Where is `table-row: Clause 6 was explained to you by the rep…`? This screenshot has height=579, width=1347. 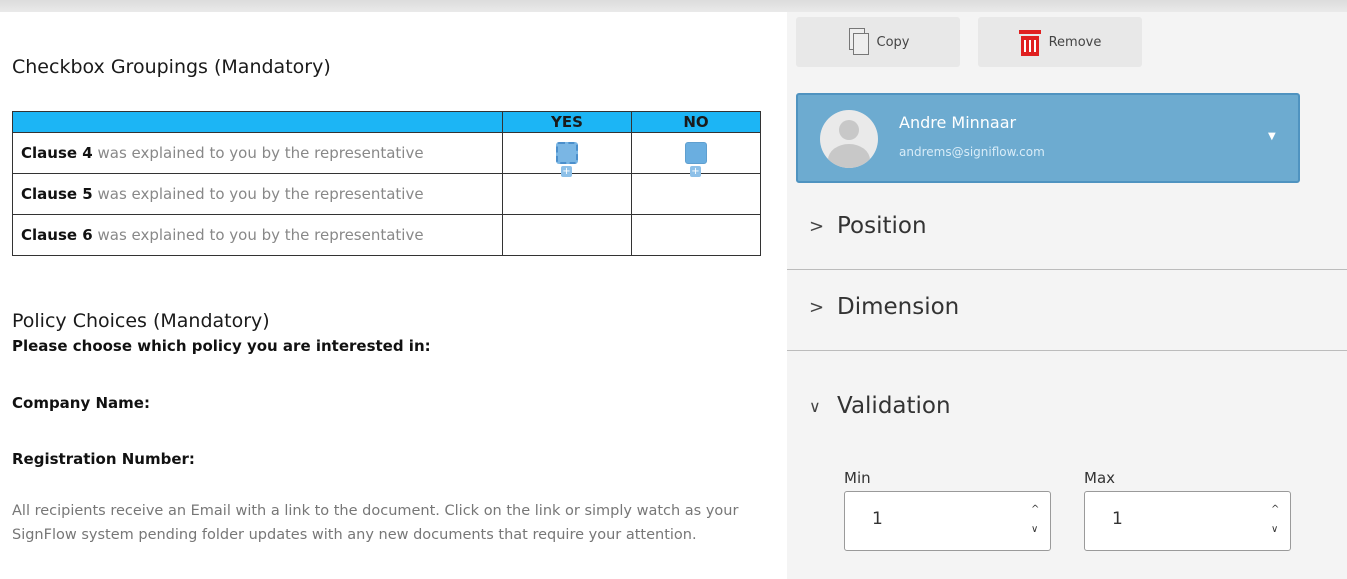 table-row: Clause 6 was explained to you by the rep… is located at coordinates (386, 235).